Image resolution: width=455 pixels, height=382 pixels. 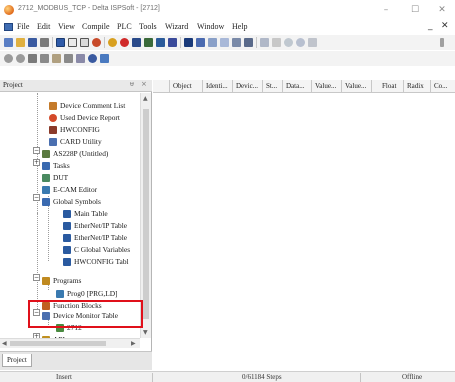 I want to click on back-icon, so click(x=8, y=58).